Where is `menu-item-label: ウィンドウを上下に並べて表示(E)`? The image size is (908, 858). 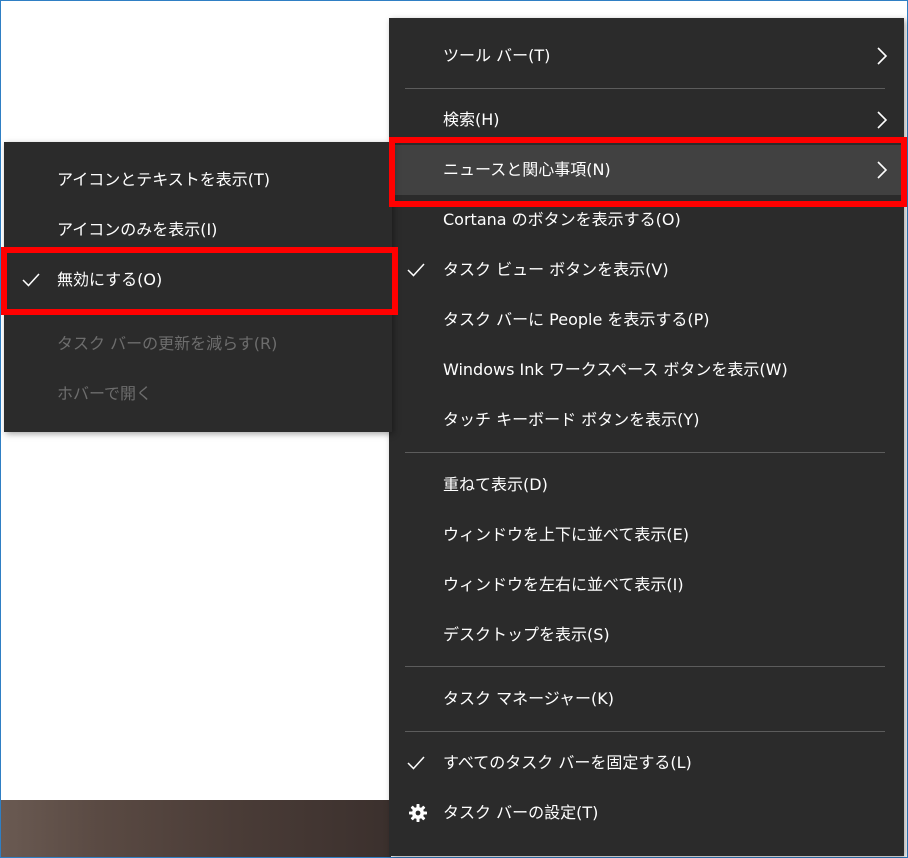
menu-item-label: ウィンドウを上下に並べて表示(E) is located at coordinates (566, 534).